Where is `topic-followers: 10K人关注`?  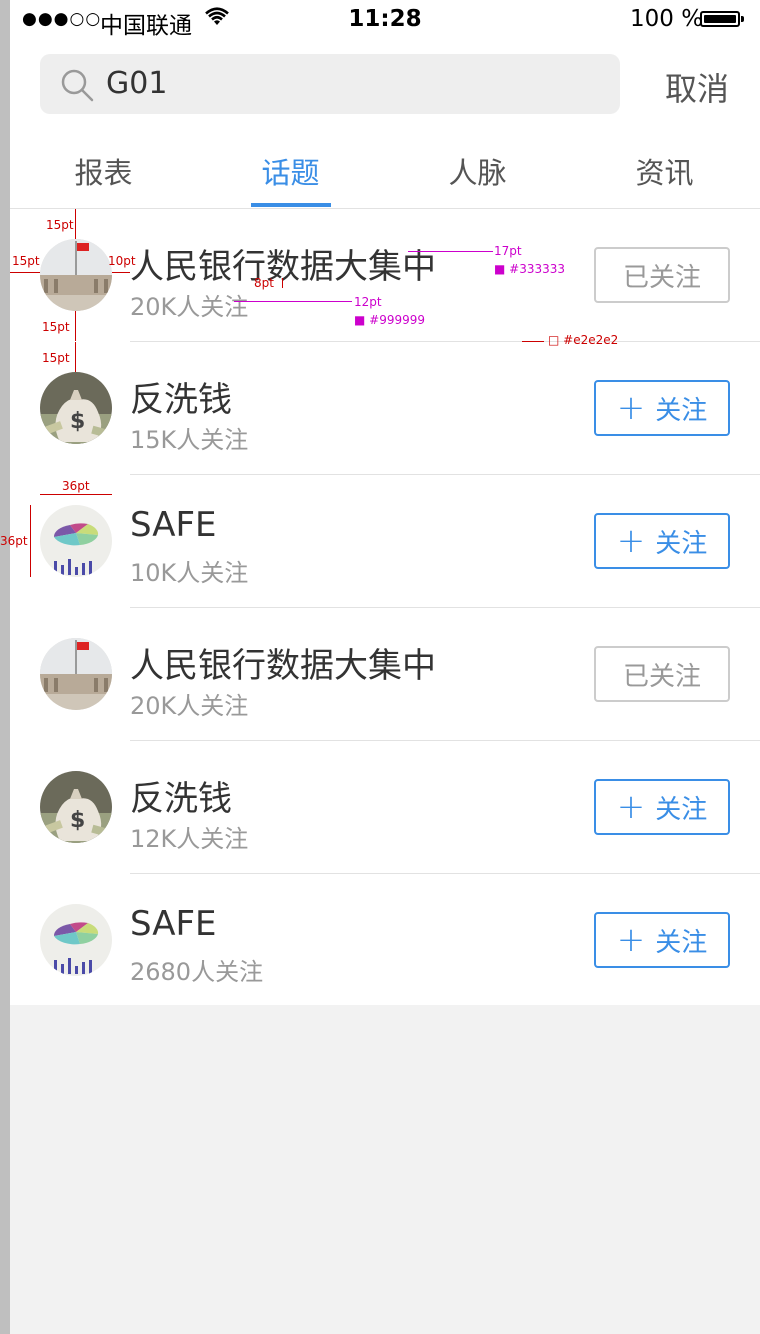
topic-followers: 10K人关注 is located at coordinates (189, 573).